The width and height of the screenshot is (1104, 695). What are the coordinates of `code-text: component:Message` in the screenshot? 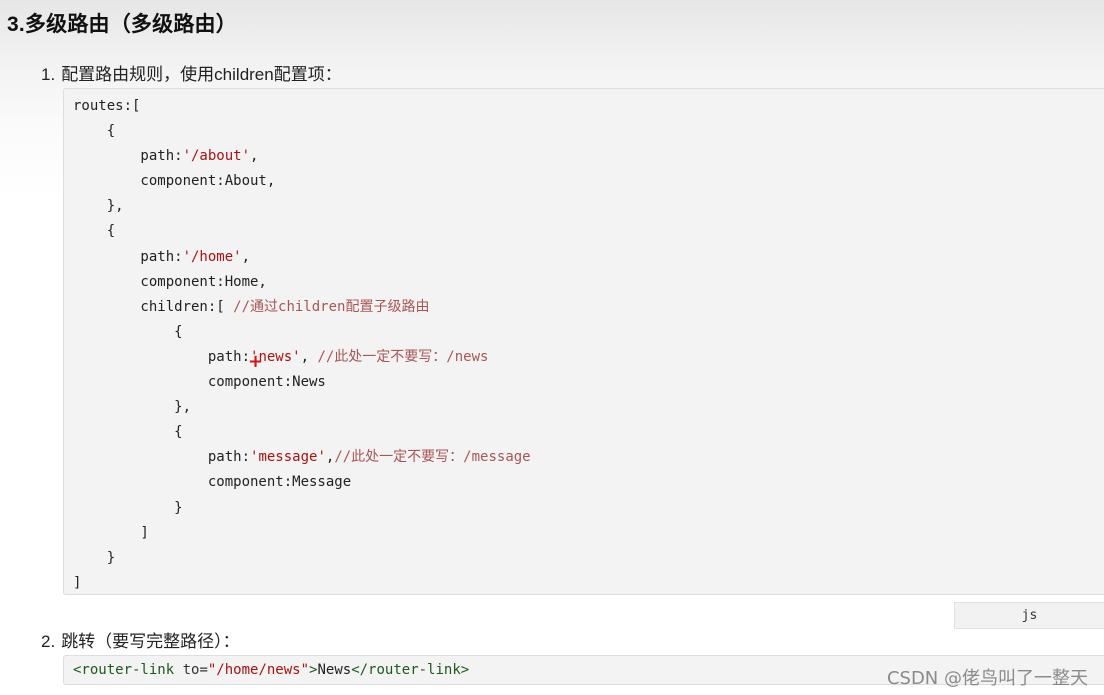 It's located at (212, 482).